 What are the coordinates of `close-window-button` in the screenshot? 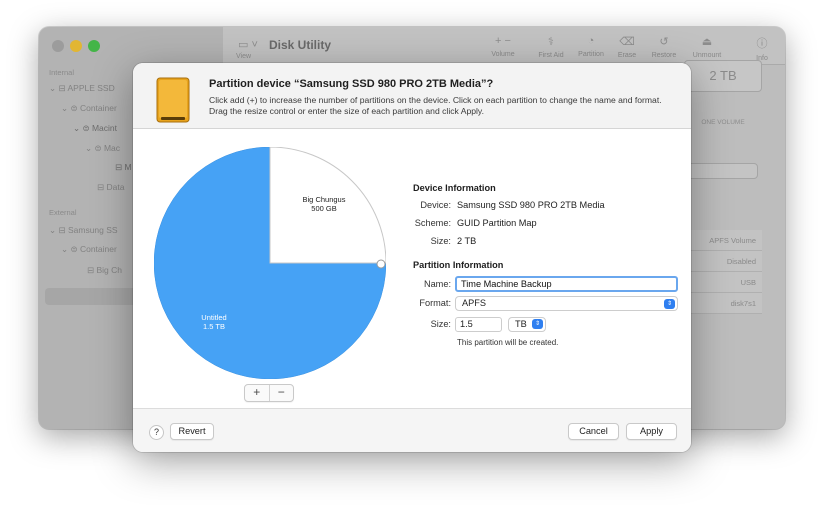 It's located at (58, 46).